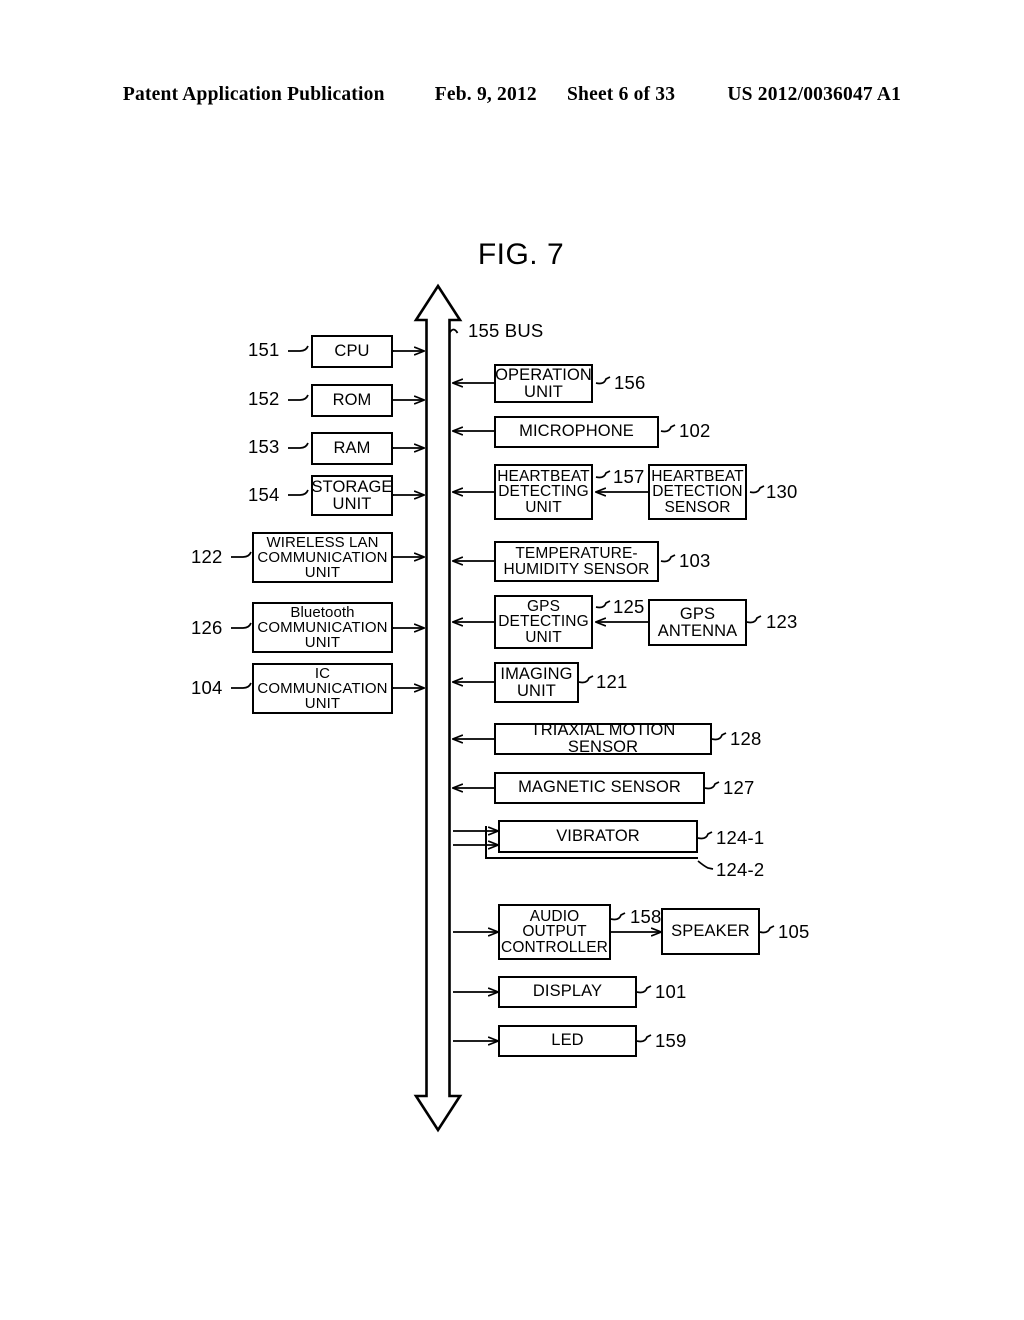 The height and width of the screenshot is (1320, 1024). What do you see at coordinates (740, 869) in the screenshot?
I see `ref-124-2: 124-2` at bounding box center [740, 869].